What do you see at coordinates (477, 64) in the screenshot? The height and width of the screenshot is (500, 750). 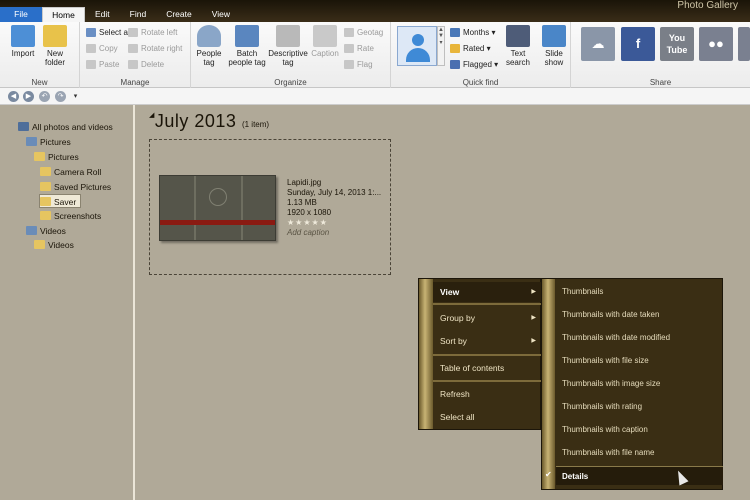 I see `flagged-label: Flagged` at bounding box center [477, 64].